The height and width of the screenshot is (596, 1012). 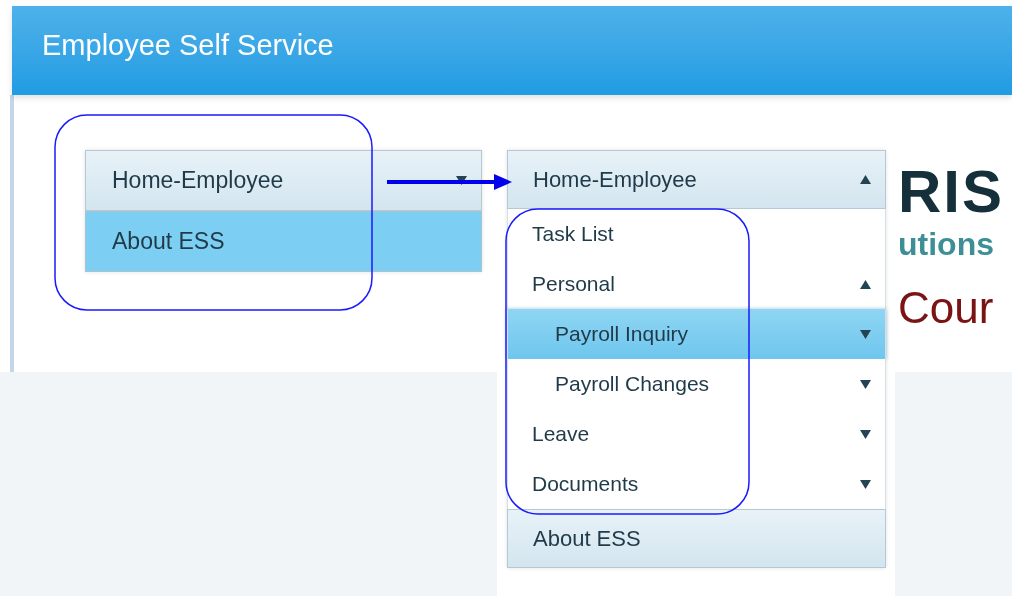 What do you see at coordinates (696, 234) in the screenshot?
I see `menu-item: Task List` at bounding box center [696, 234].